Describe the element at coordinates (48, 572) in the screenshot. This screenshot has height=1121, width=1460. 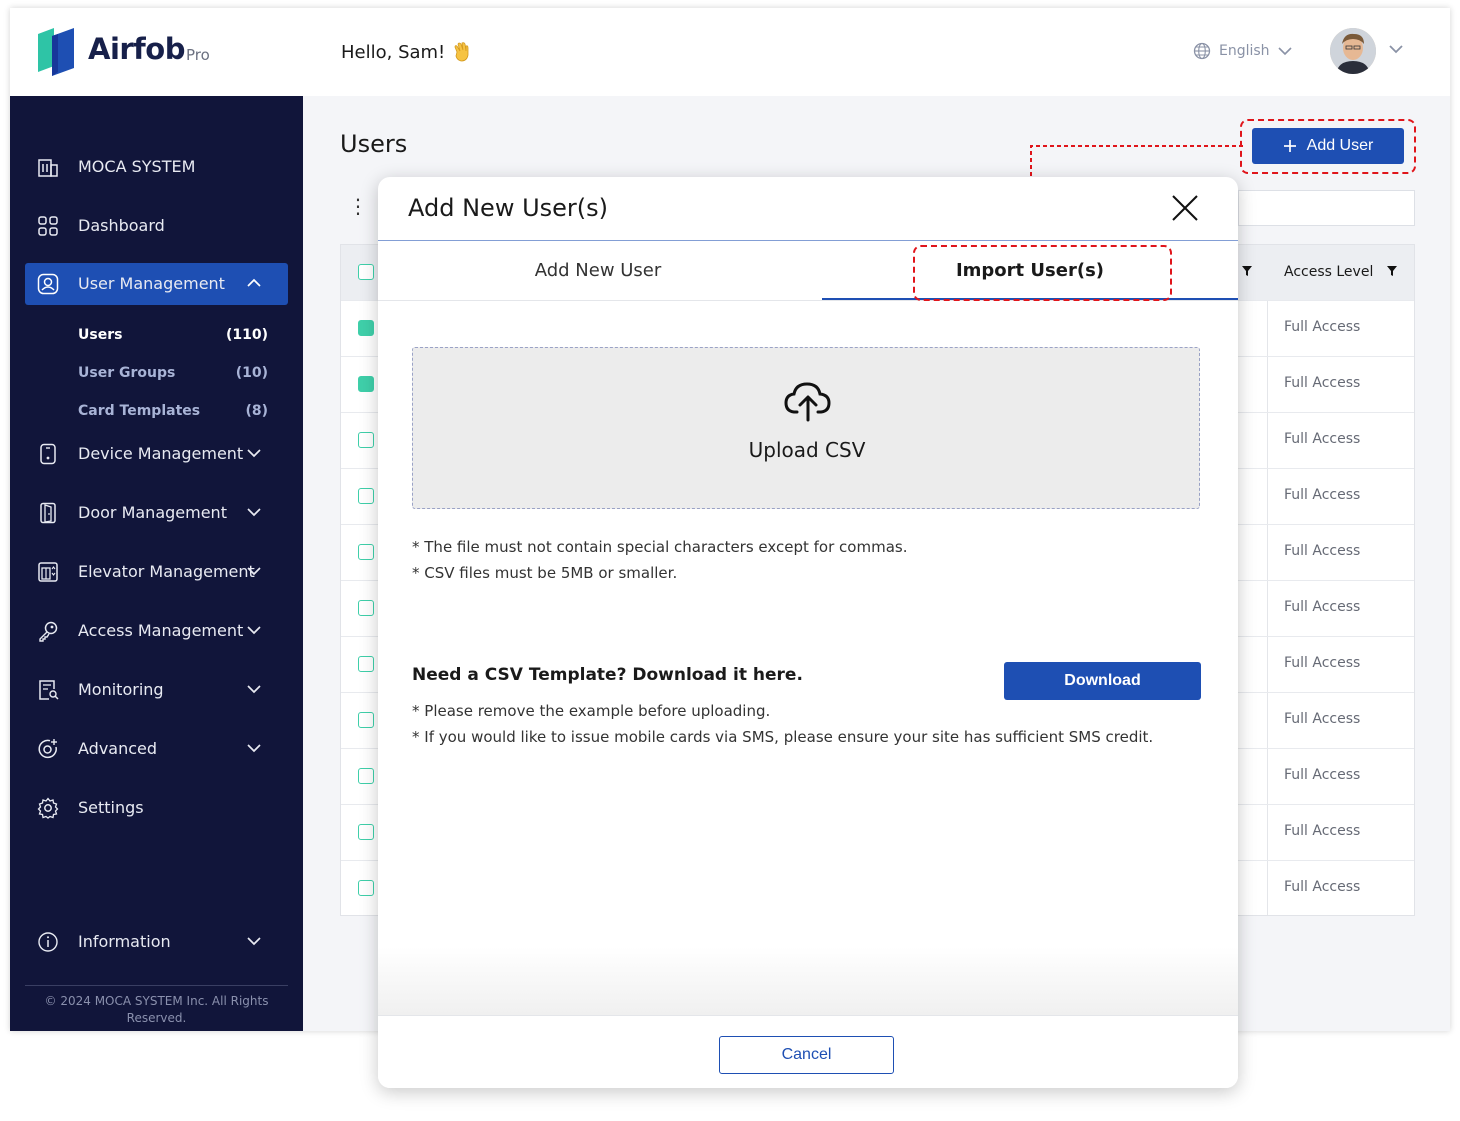
I see `elevator-icon` at that location.